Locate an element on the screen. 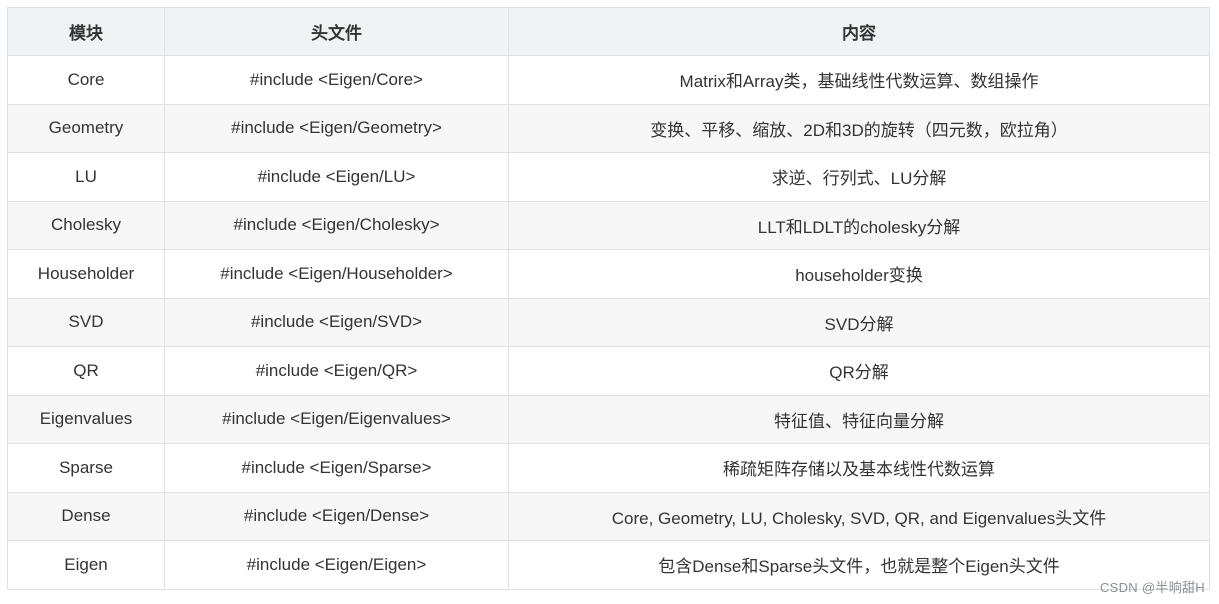 The height and width of the screenshot is (604, 1219). cell-content: LLT和LDLT的cholesky分解 is located at coordinates (859, 225).